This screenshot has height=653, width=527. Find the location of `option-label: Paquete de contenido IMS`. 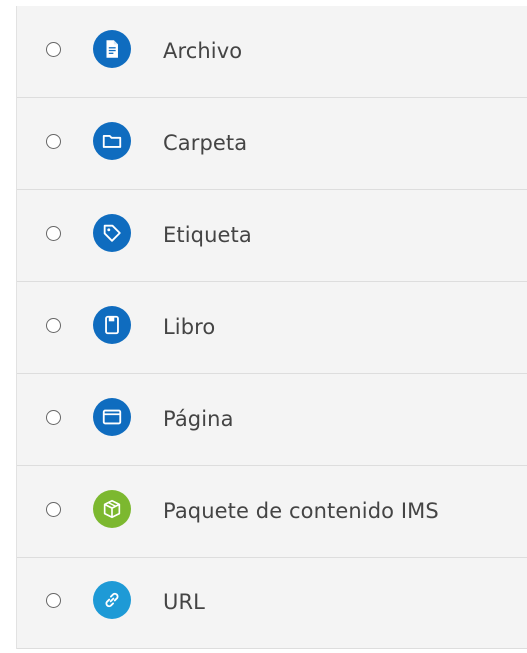

option-label: Paquete de contenido IMS is located at coordinates (301, 510).